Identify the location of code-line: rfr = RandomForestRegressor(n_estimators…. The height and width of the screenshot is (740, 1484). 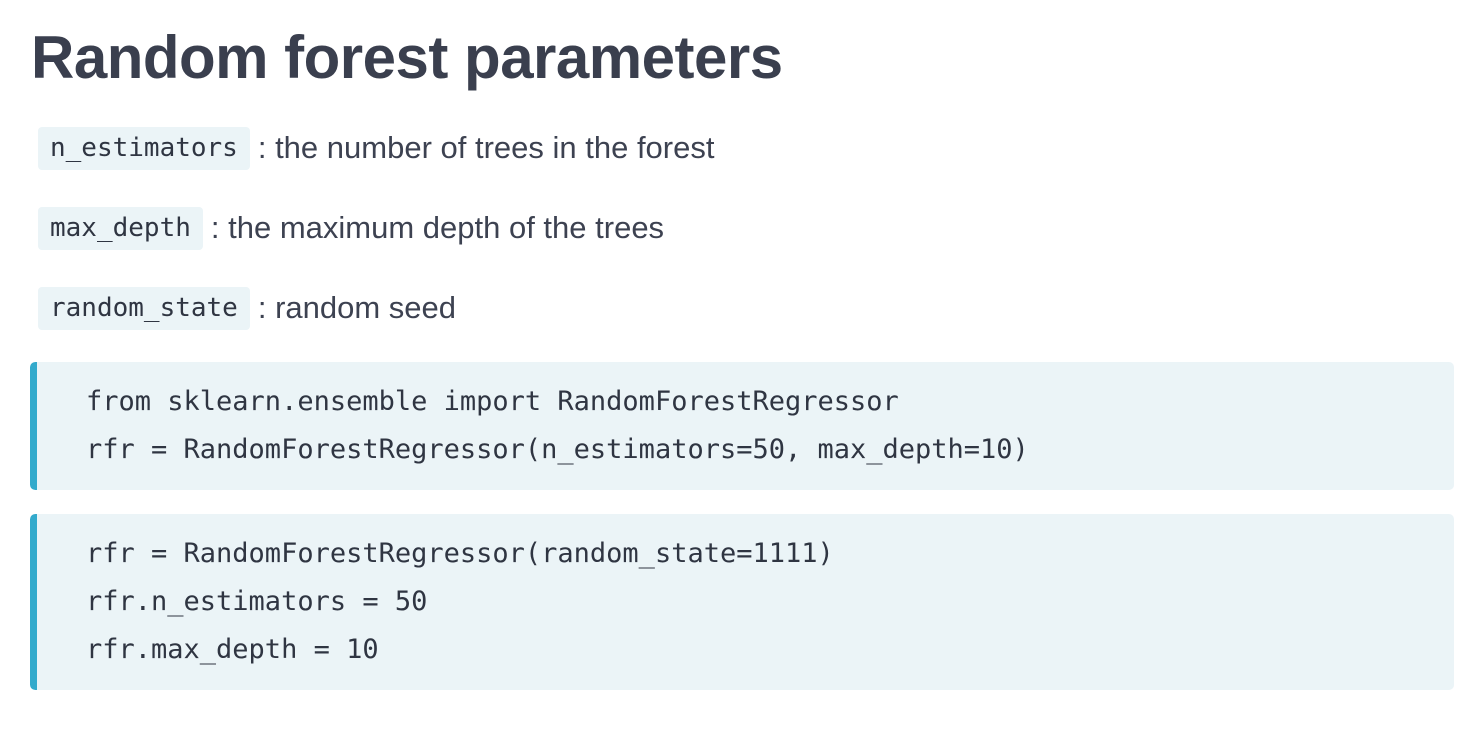
(557, 449).